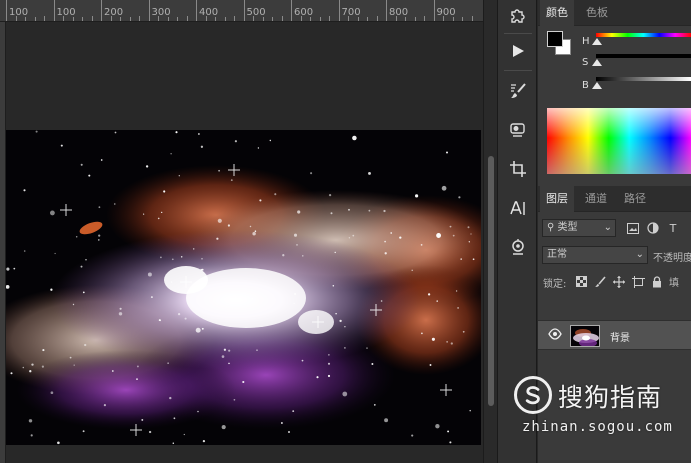 This screenshot has width=691, height=463. I want to click on brightness-slider-thumb, so click(597, 85).